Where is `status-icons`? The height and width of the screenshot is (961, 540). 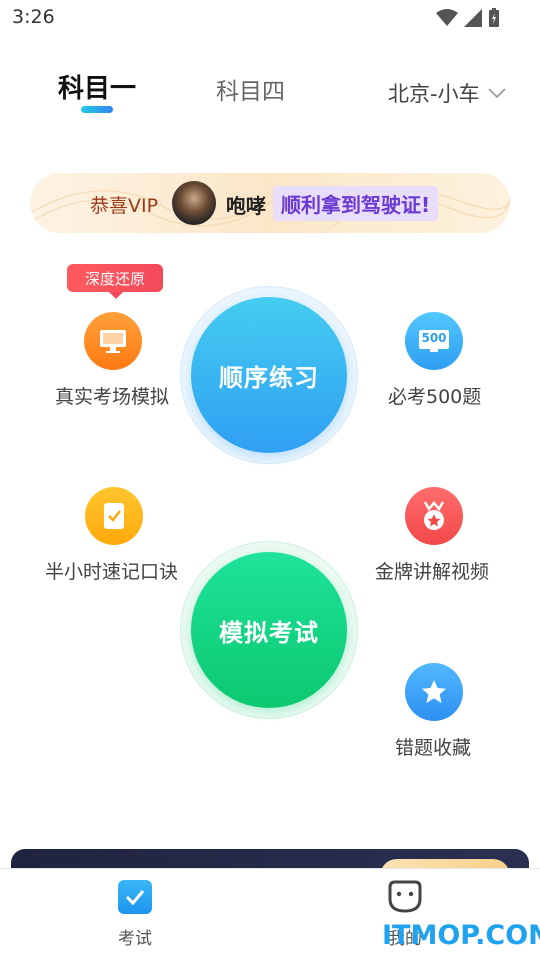 status-icons is located at coordinates (468, 18).